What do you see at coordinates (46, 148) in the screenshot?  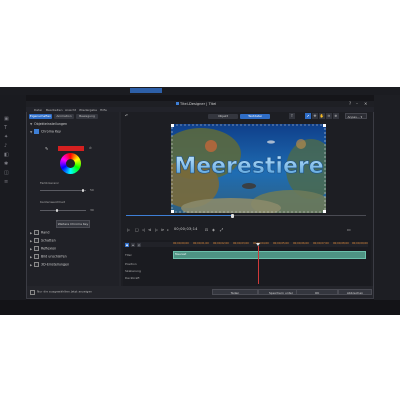 I see `eyedropper-icon: ✎` at bounding box center [46, 148].